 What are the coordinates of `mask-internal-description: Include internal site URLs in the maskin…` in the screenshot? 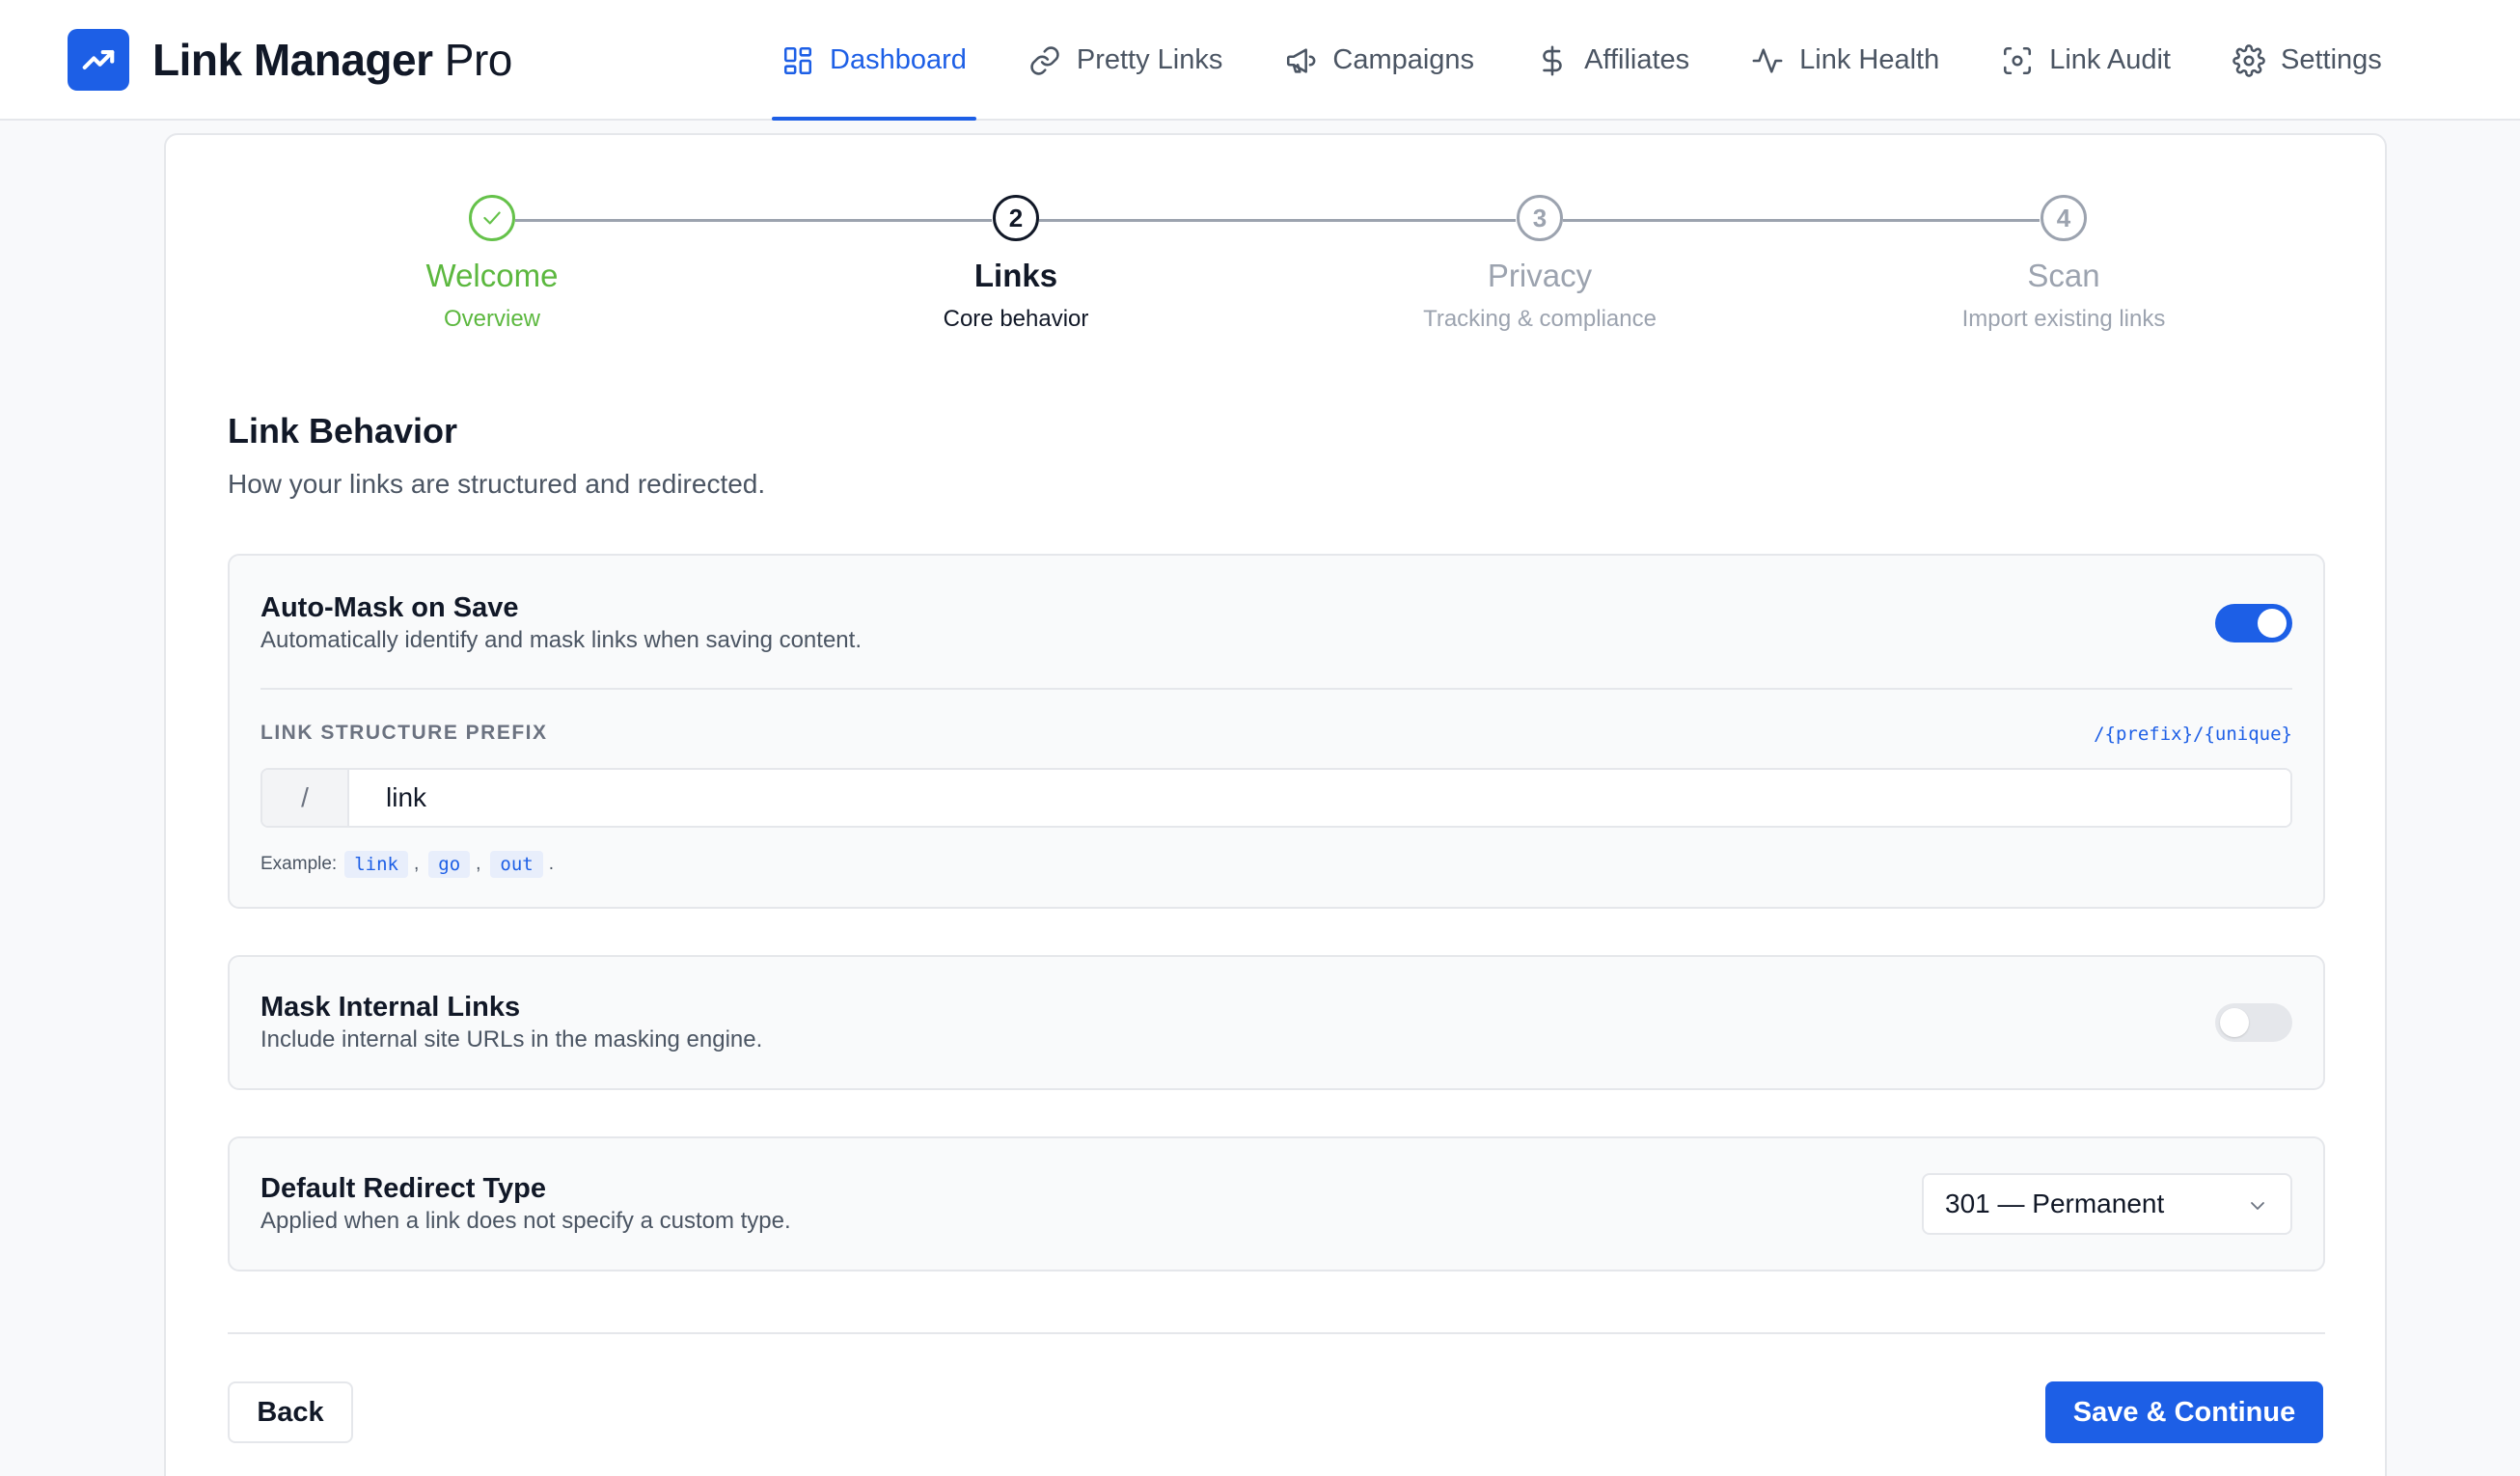 It's located at (512, 1039).